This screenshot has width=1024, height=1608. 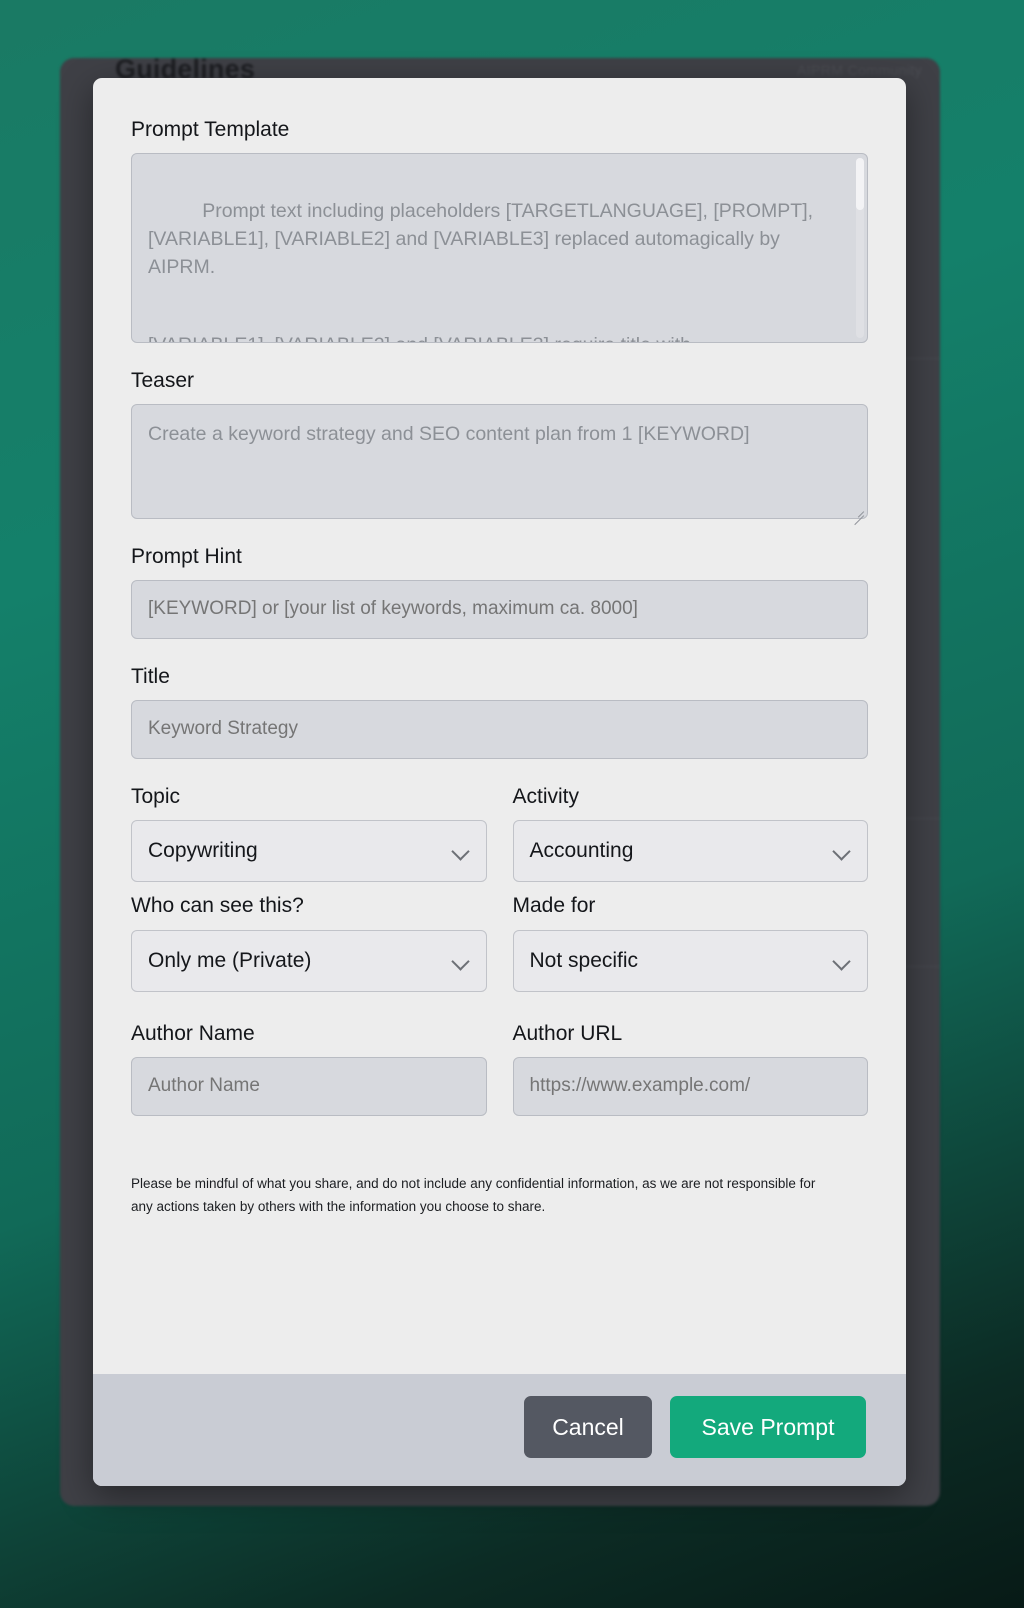 I want to click on author-name-field: Author Name, so click(x=309, y=1069).